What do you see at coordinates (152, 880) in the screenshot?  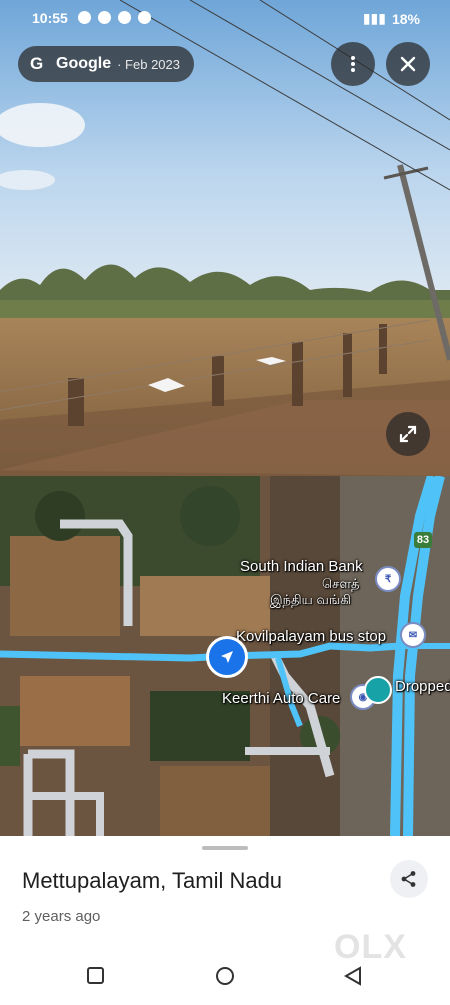 I see `place-title: Mettupalayam, Tamil Nadu` at bounding box center [152, 880].